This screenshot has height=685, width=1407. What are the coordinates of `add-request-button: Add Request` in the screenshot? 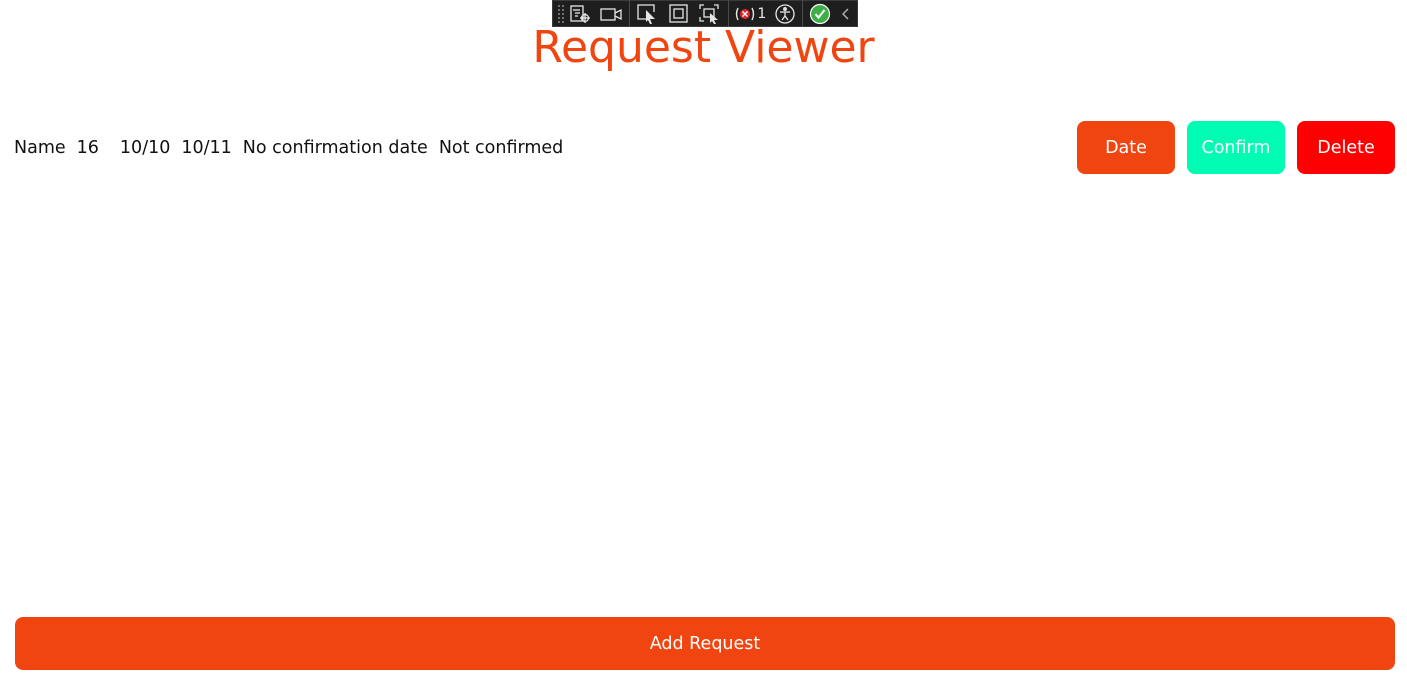 It's located at (705, 643).